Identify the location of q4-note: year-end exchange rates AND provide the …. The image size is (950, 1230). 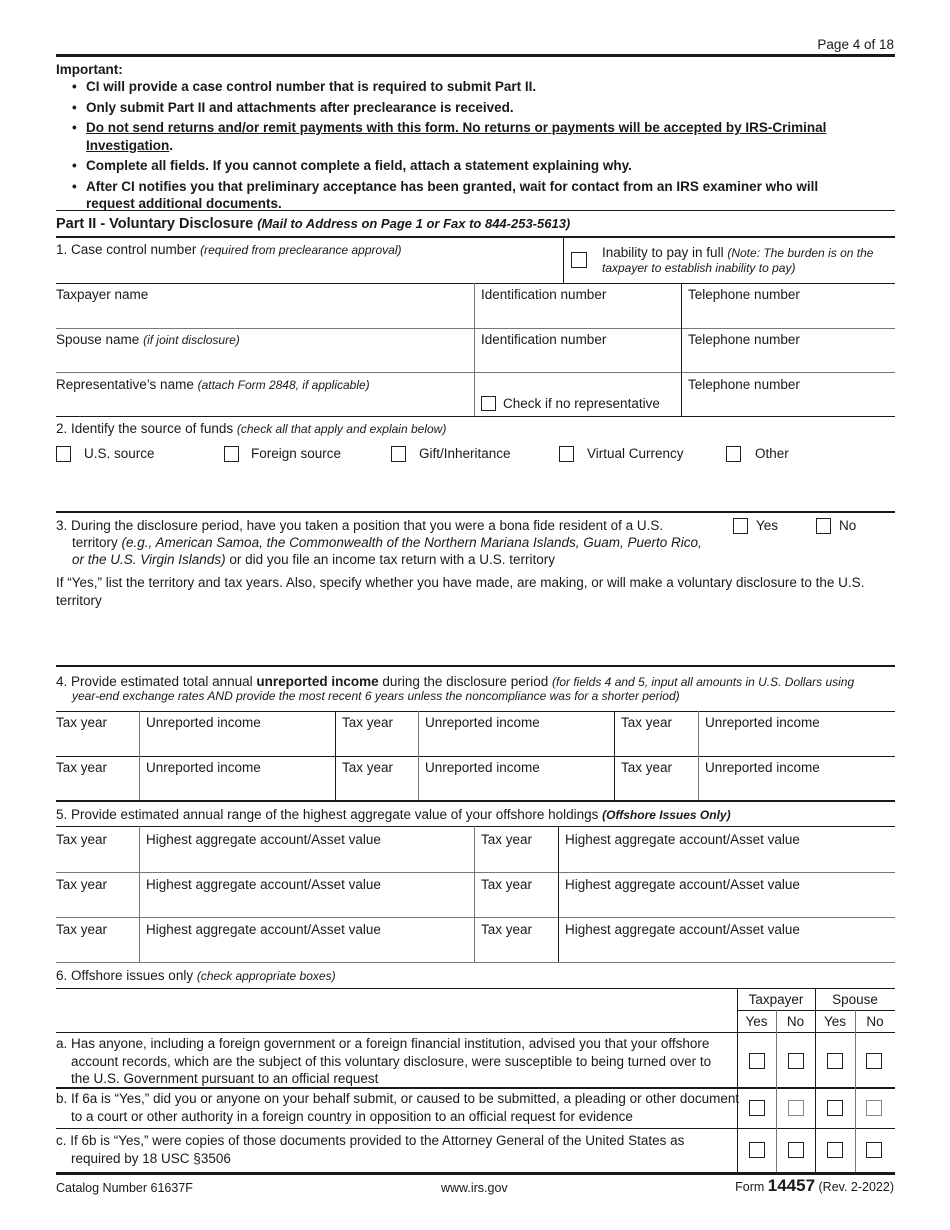
(376, 696).